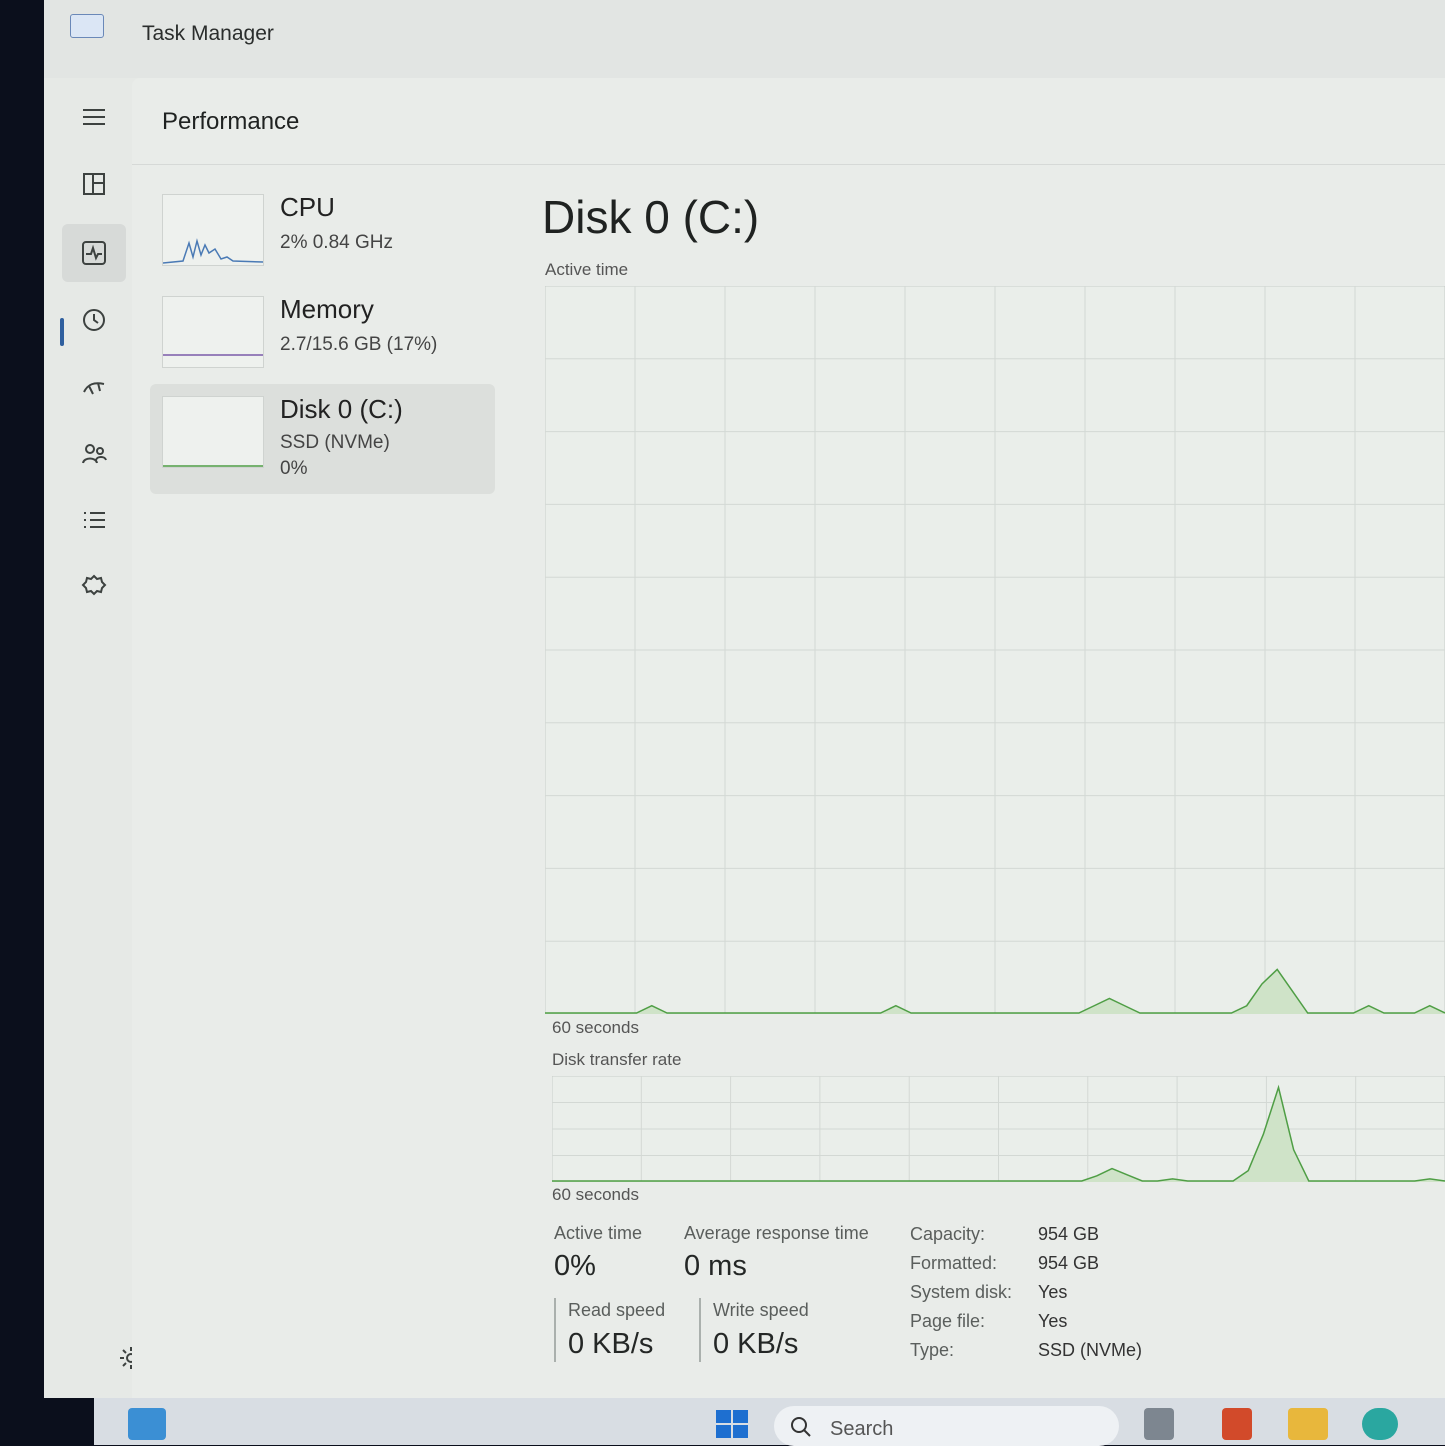 Image resolution: width=1445 pixels, height=1446 pixels. What do you see at coordinates (744, 39) in the screenshot?
I see `title-bar: Task Manager` at bounding box center [744, 39].